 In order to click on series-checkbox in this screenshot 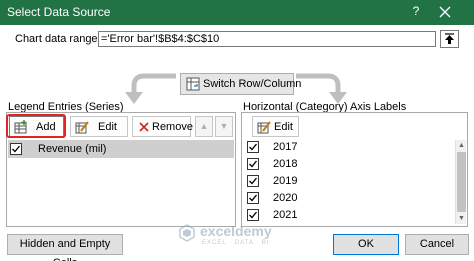, I will do `click(16, 149)`.